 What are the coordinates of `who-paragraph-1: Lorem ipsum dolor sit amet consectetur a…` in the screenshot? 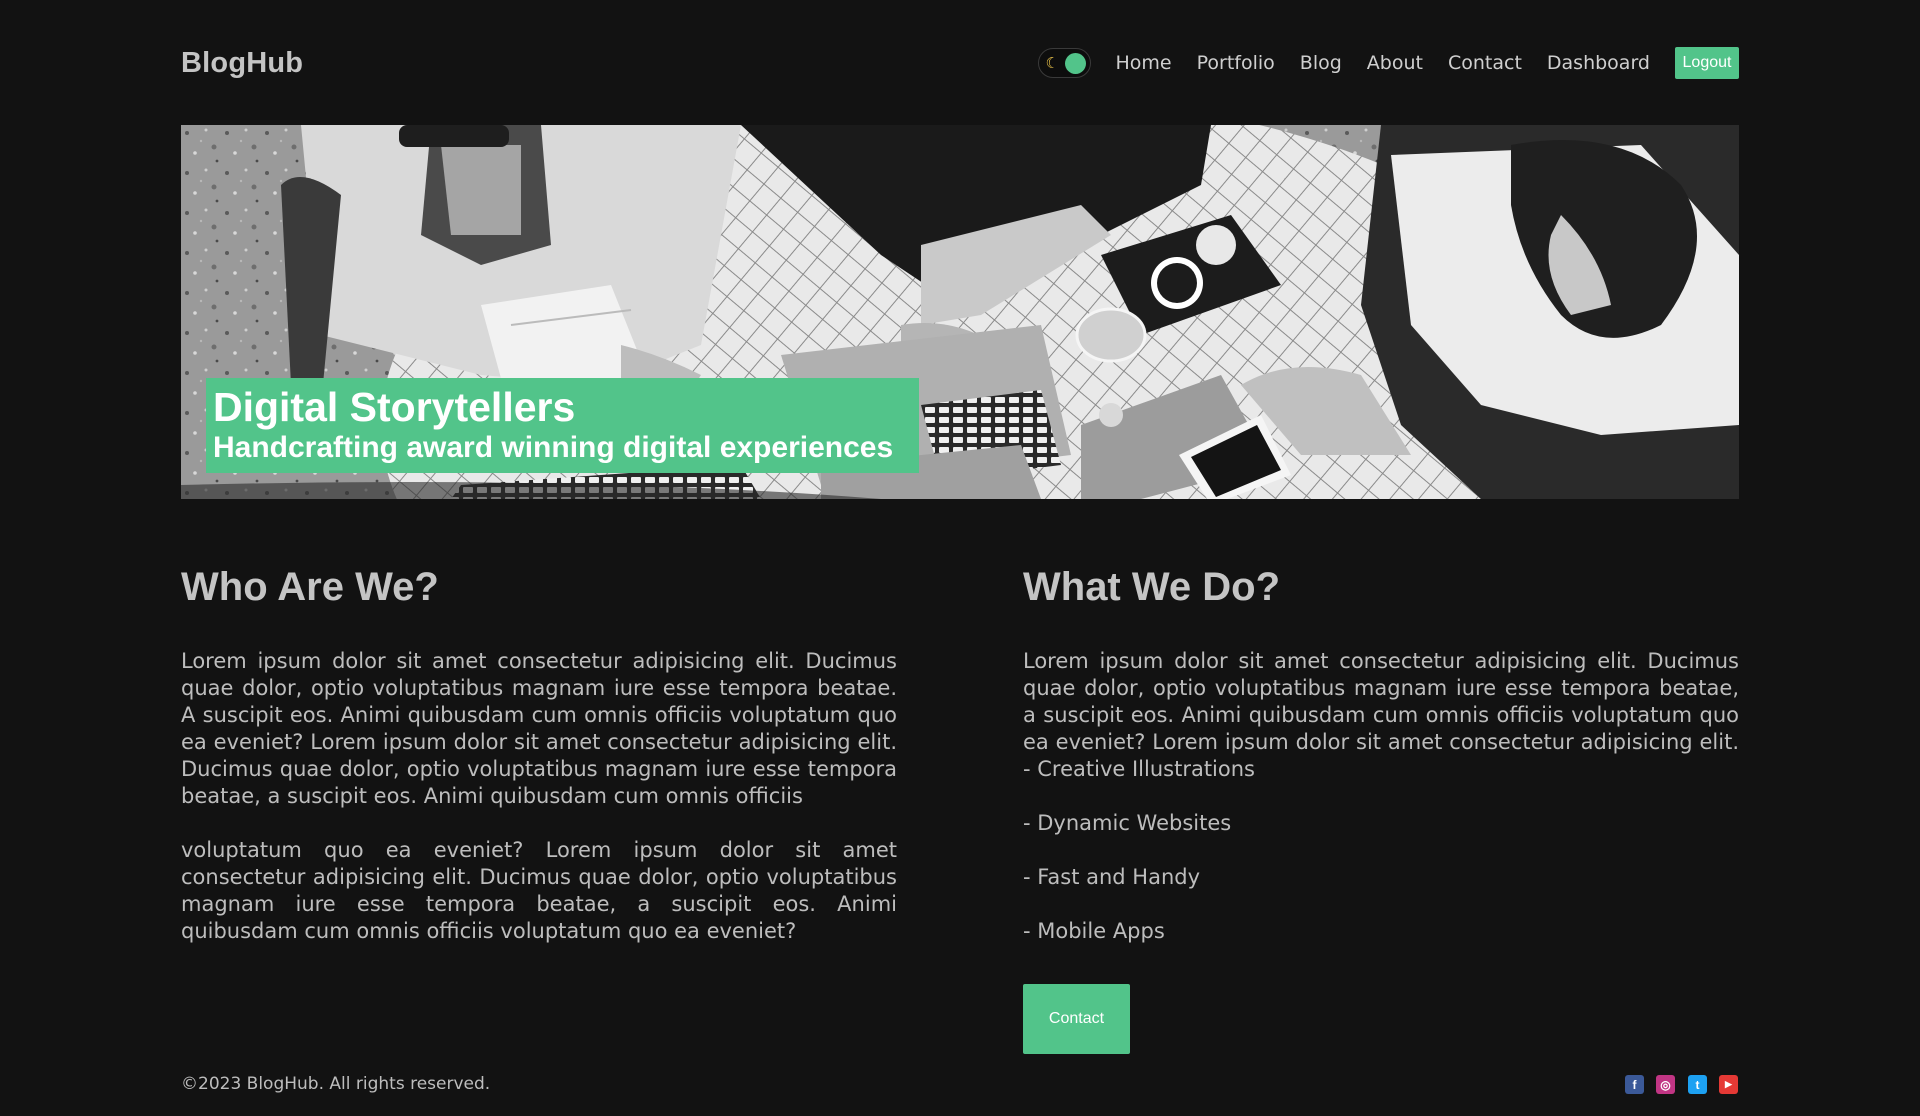 It's located at (539, 728).